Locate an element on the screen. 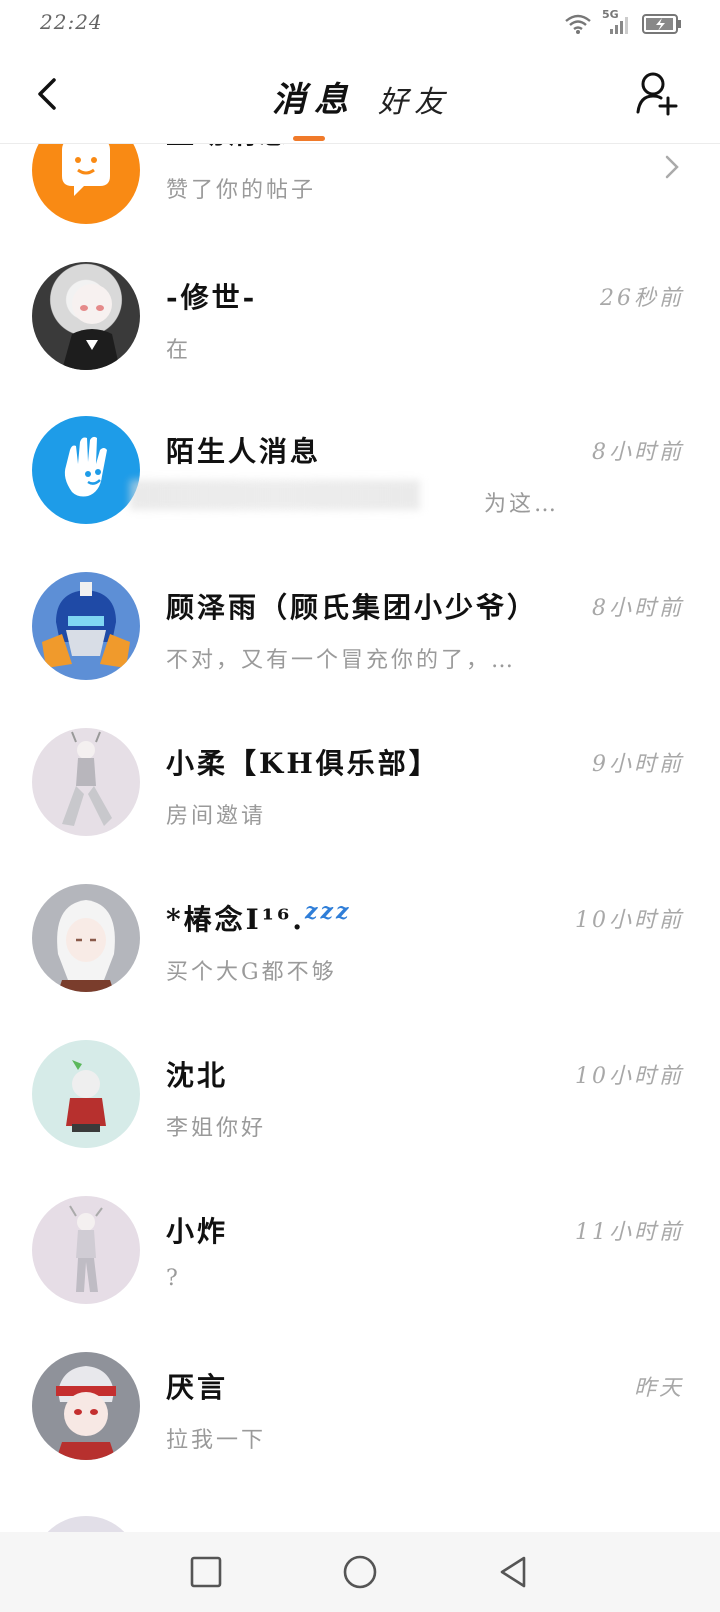  conversation-name: *椿念I¹⁶.zzz is located at coordinates (259, 918).